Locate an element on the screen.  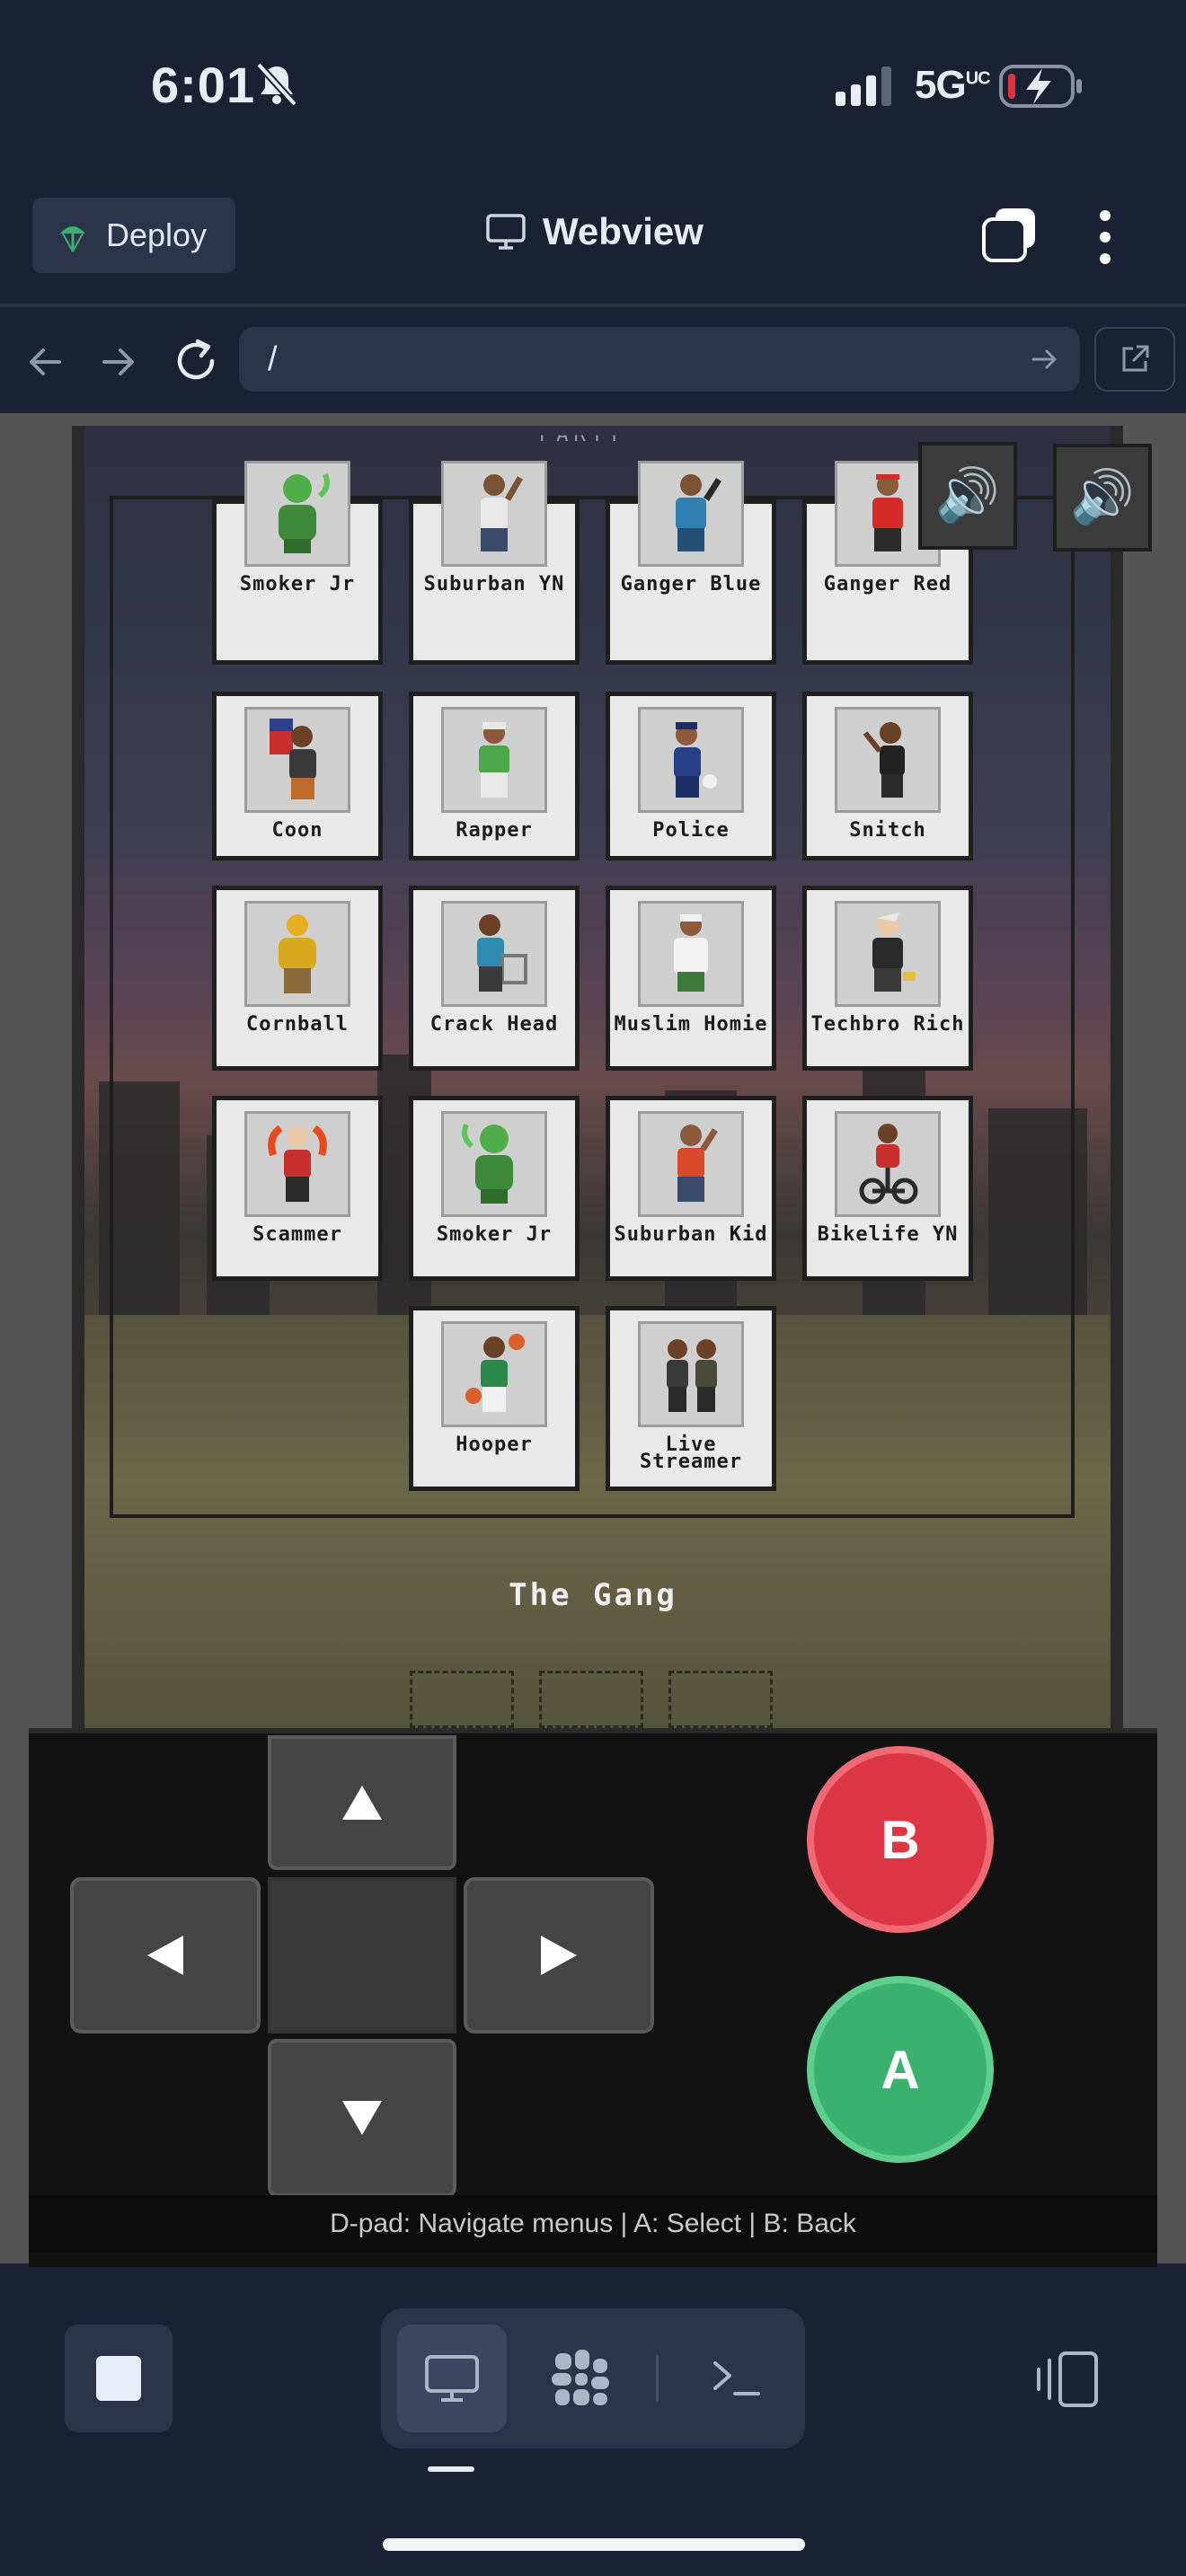
music-toggle-button: 🔊 is located at coordinates (1102, 497).